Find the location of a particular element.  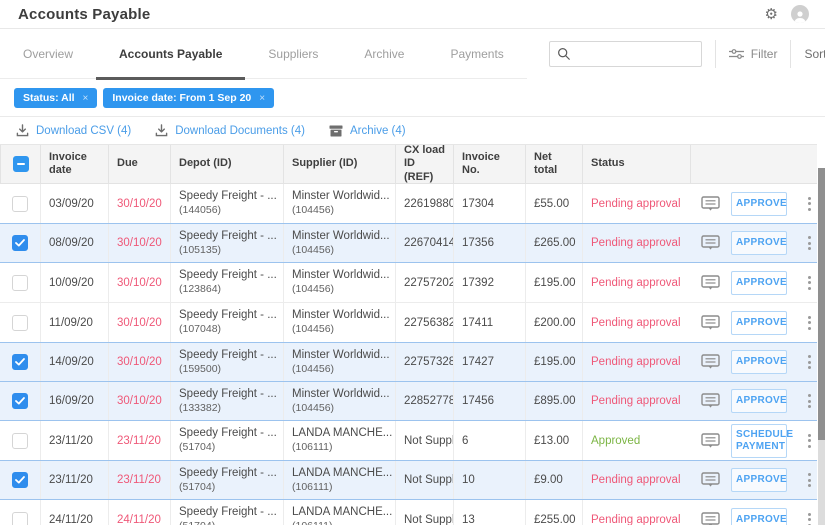

column-header-depot-id: Depot (ID) is located at coordinates (226, 164).